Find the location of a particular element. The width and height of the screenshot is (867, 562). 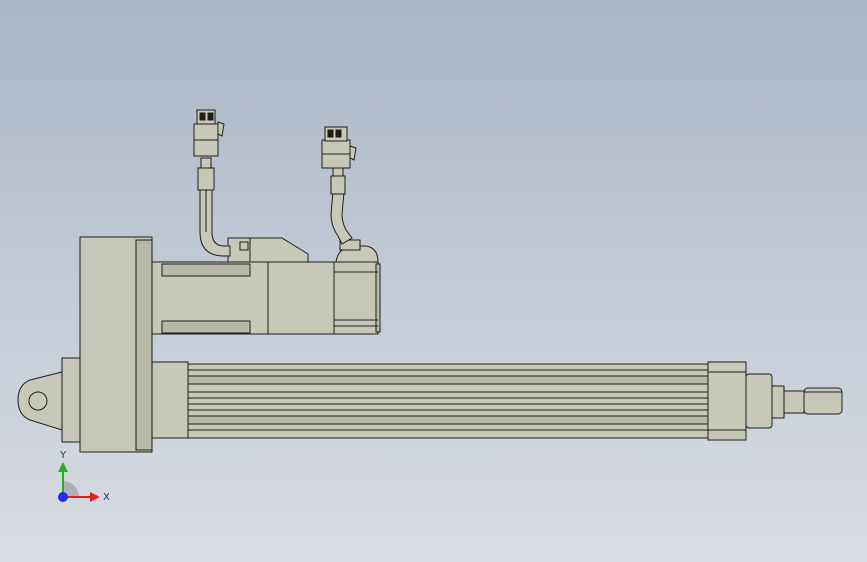

front-end-cap is located at coordinates (740, 401).